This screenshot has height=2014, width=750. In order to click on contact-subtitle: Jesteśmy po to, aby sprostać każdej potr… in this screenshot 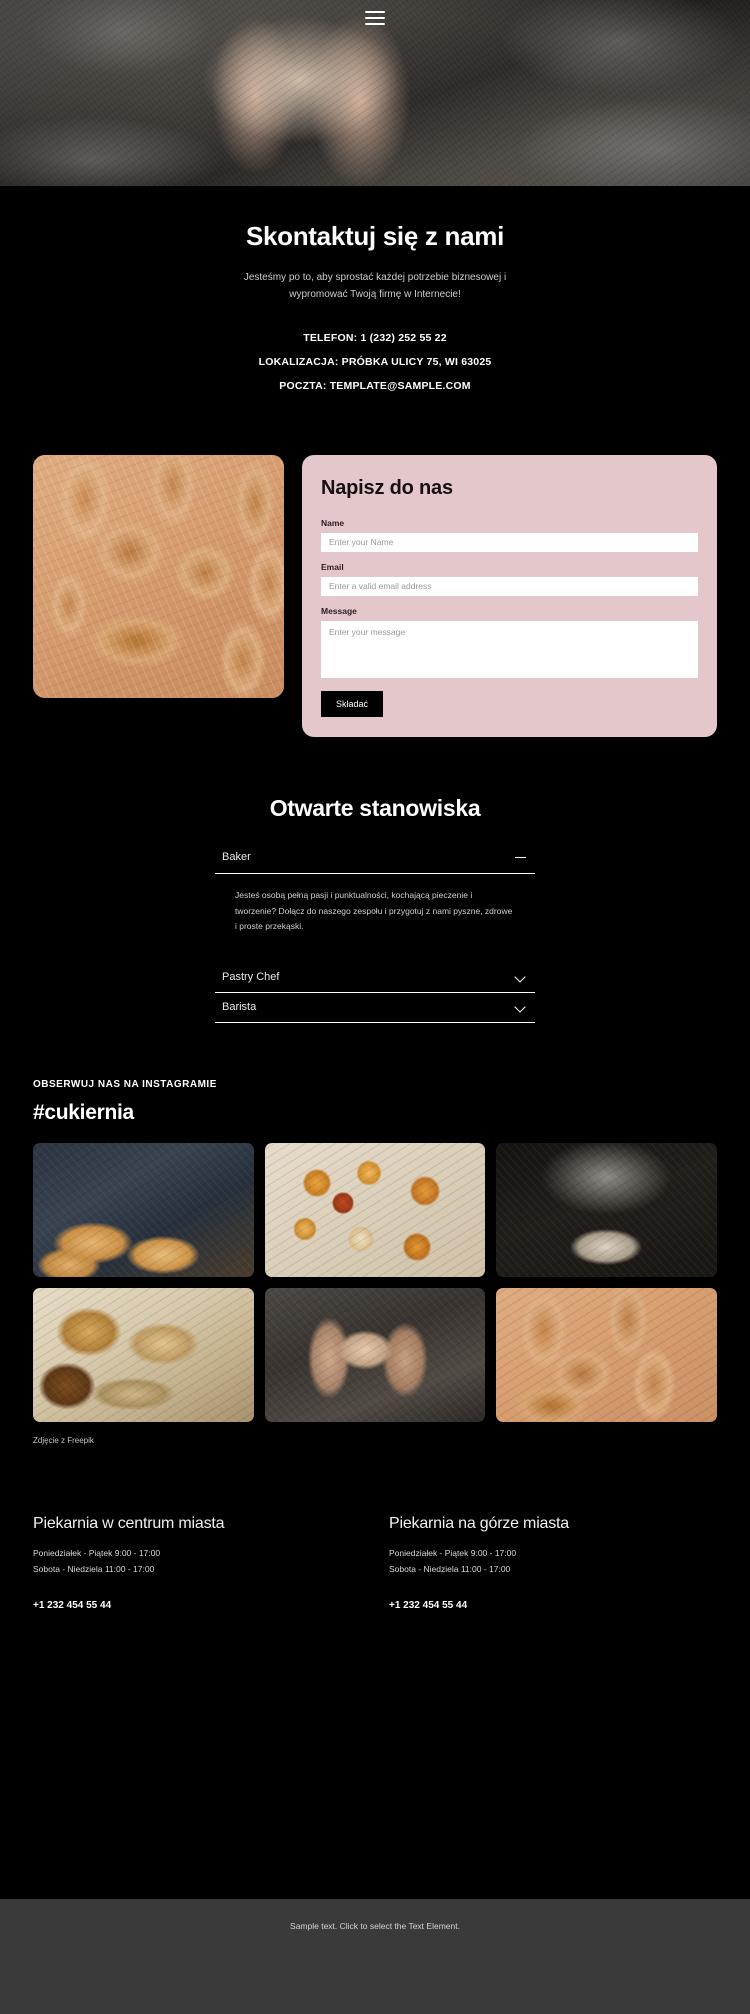, I will do `click(375, 286)`.